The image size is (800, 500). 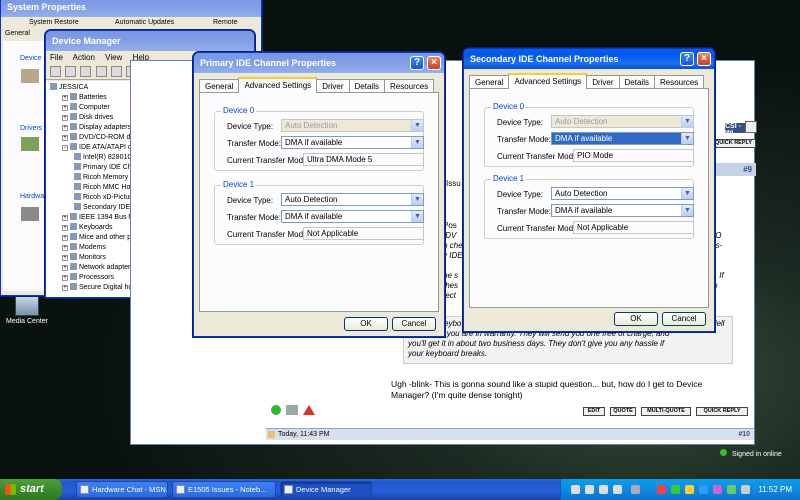 What do you see at coordinates (27, 310) in the screenshot?
I see `desktop-icon-media-center: Media Center` at bounding box center [27, 310].